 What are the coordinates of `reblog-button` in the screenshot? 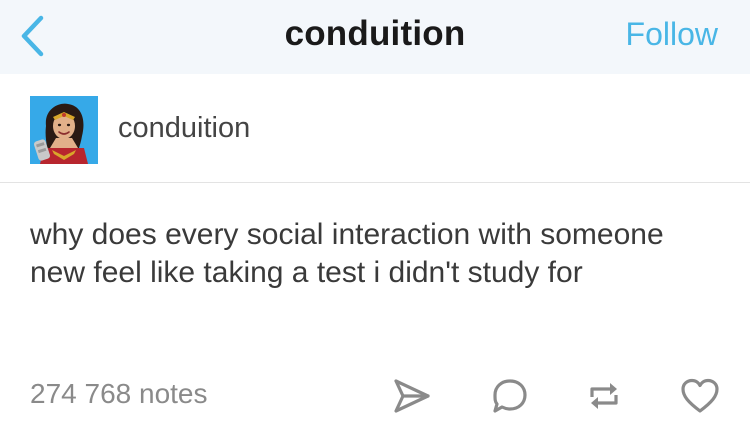 It's located at (604, 396).